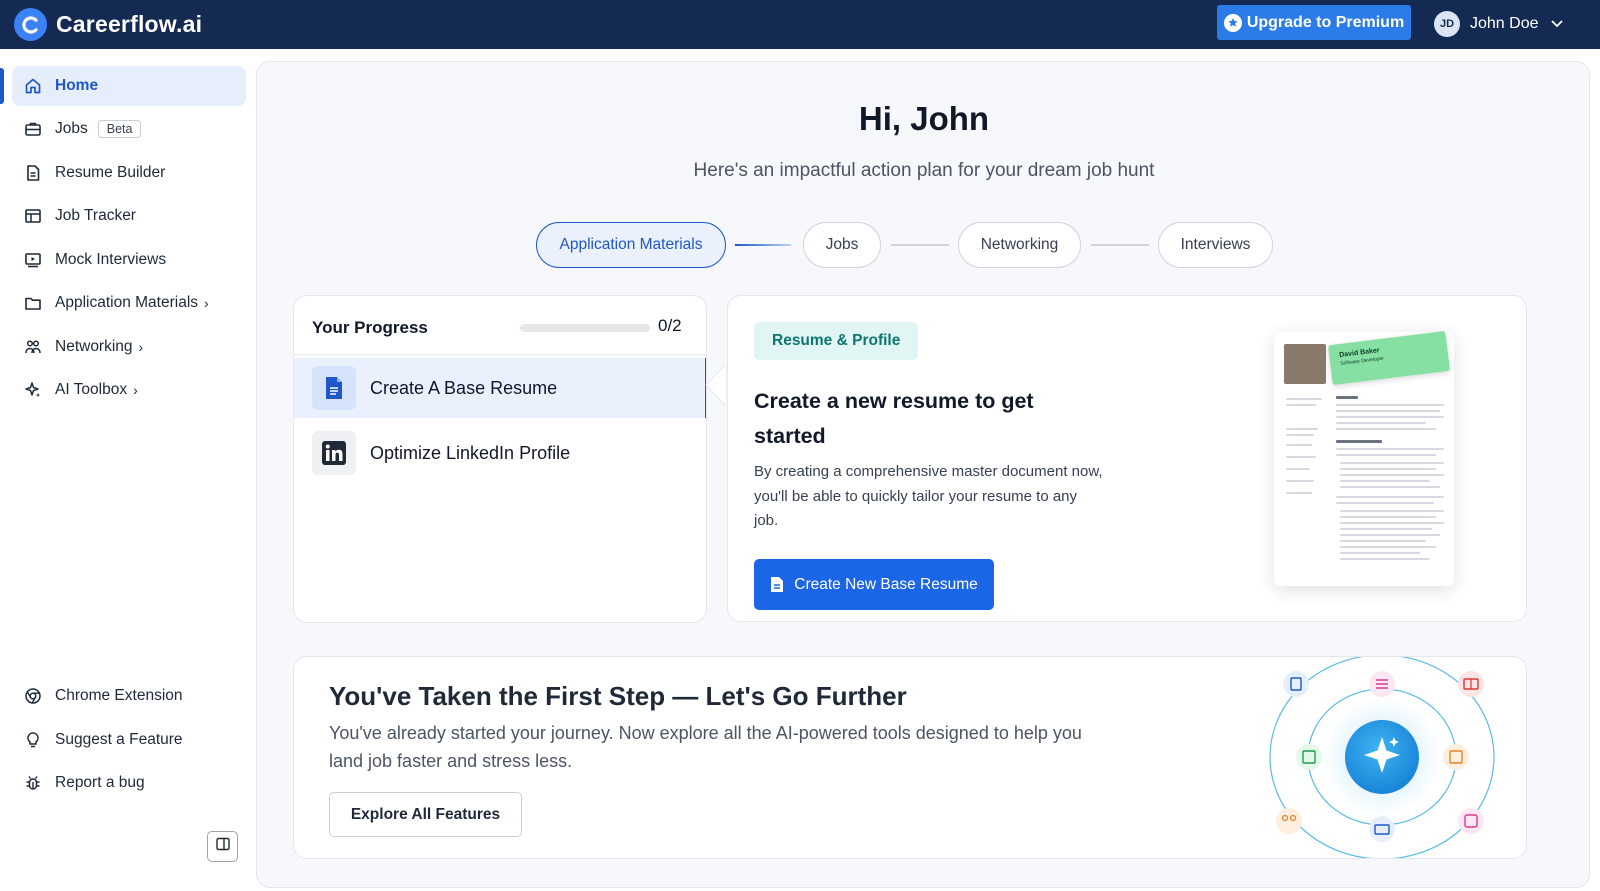 This screenshot has height=891, width=1600. I want to click on step-networking: Networking, so click(1019, 245).